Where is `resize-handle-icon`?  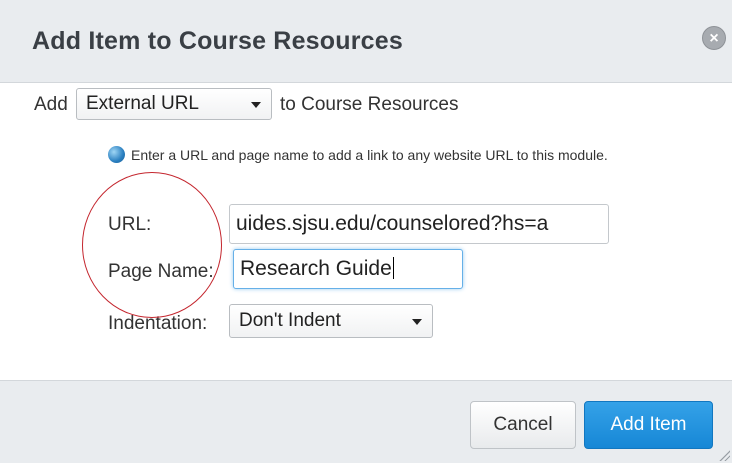
resize-handle-icon is located at coordinates (724, 455).